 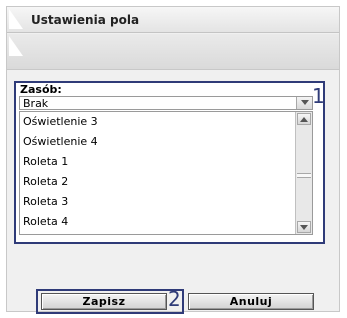 I want to click on list-item: Roleta 3, so click(x=45, y=202).